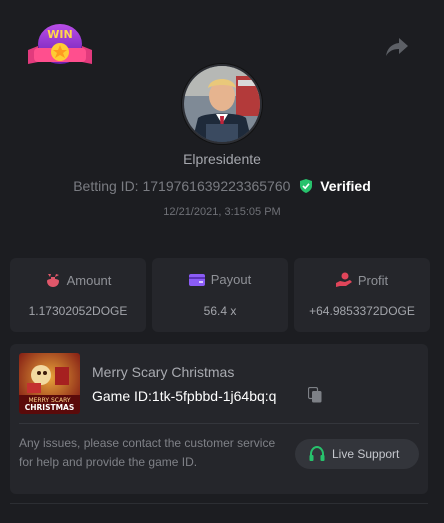 Image resolution: width=444 pixels, height=523 pixels. What do you see at coordinates (106, 186) in the screenshot?
I see `betting-id-label: Betting ID:` at bounding box center [106, 186].